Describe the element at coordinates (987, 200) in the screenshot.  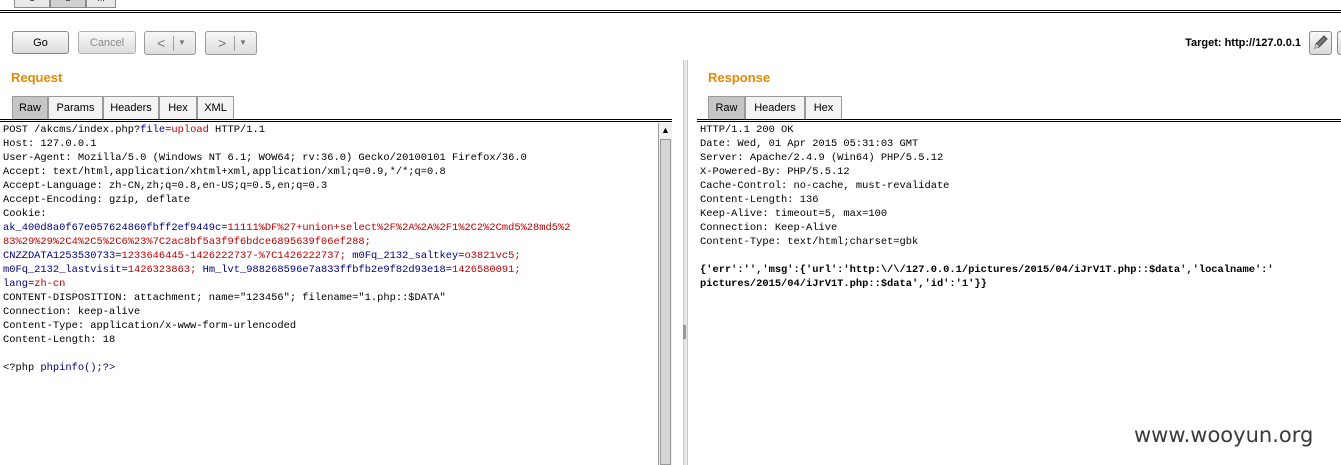
I see `code-line: Content-Length: 136` at that location.